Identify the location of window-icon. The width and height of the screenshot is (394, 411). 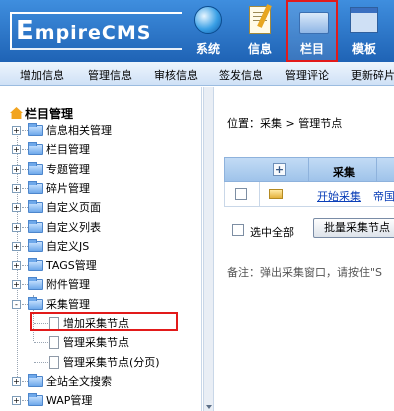
(364, 20).